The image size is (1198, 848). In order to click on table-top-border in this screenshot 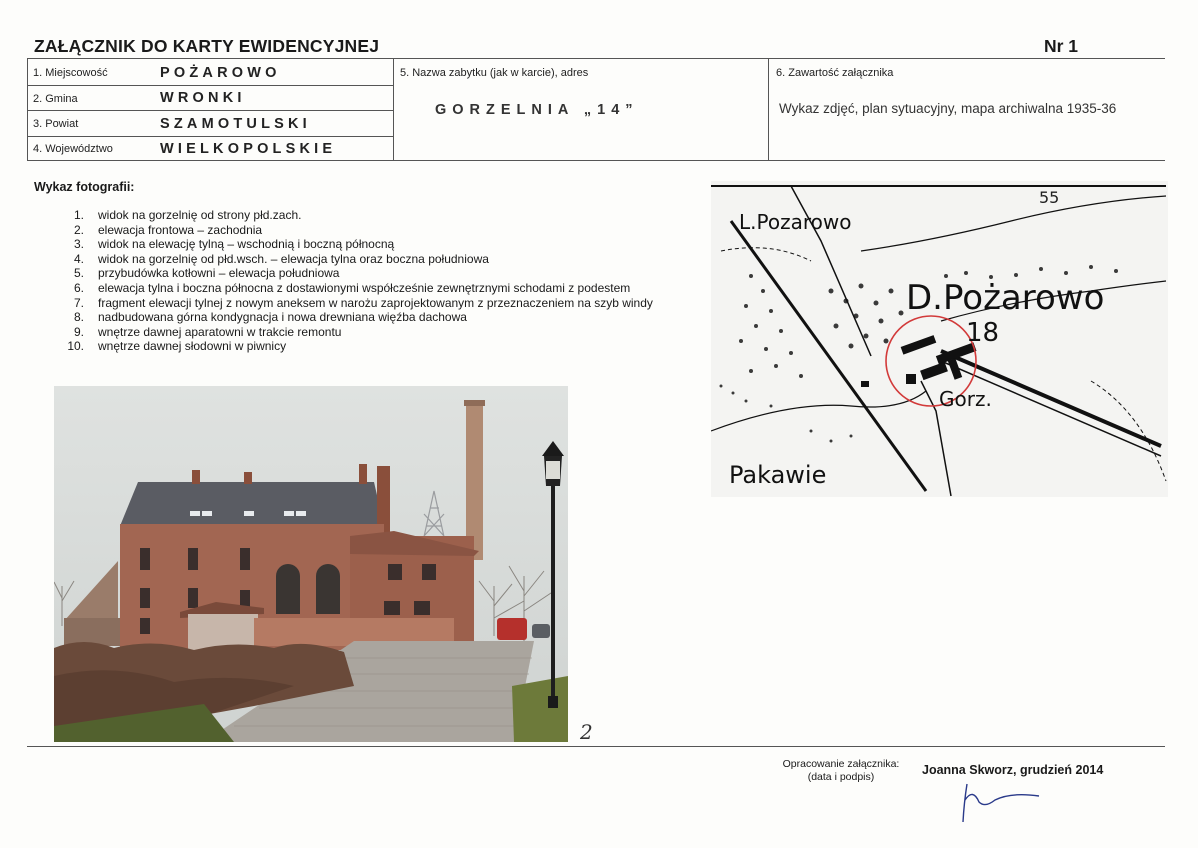, I will do `click(596, 58)`.